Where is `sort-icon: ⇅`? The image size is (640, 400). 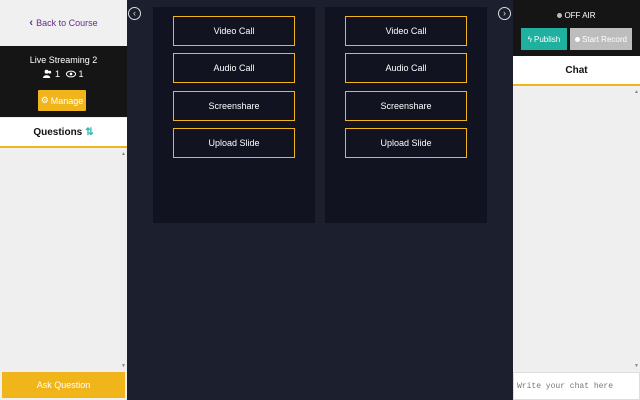 sort-icon: ⇅ is located at coordinates (89, 132).